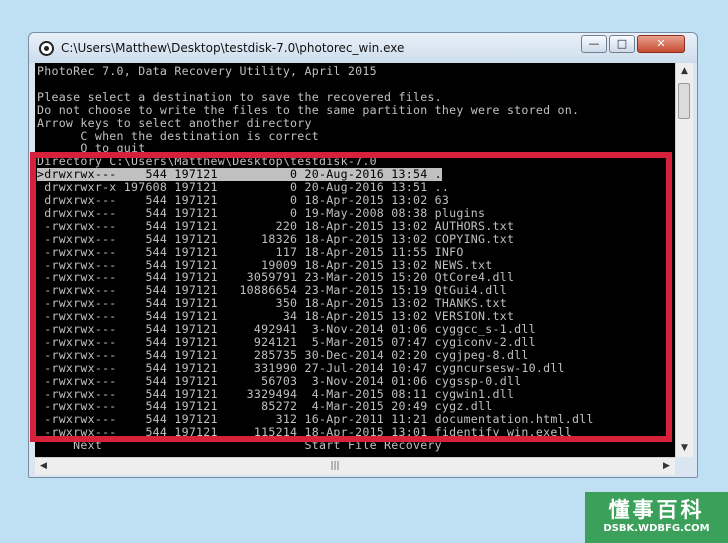  I want to click on app-icon, so click(46, 48).